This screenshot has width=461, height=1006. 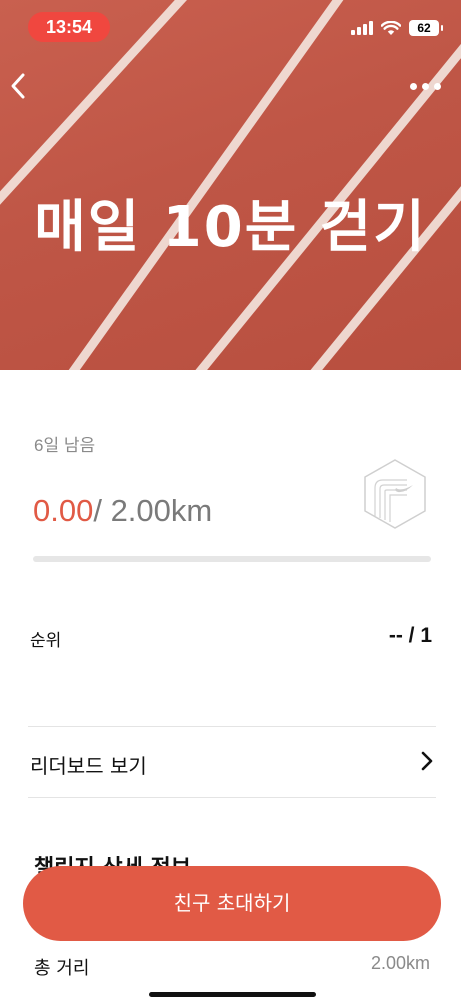 I want to click on leaderboard-link: 리더보드 보기, so click(x=232, y=762).